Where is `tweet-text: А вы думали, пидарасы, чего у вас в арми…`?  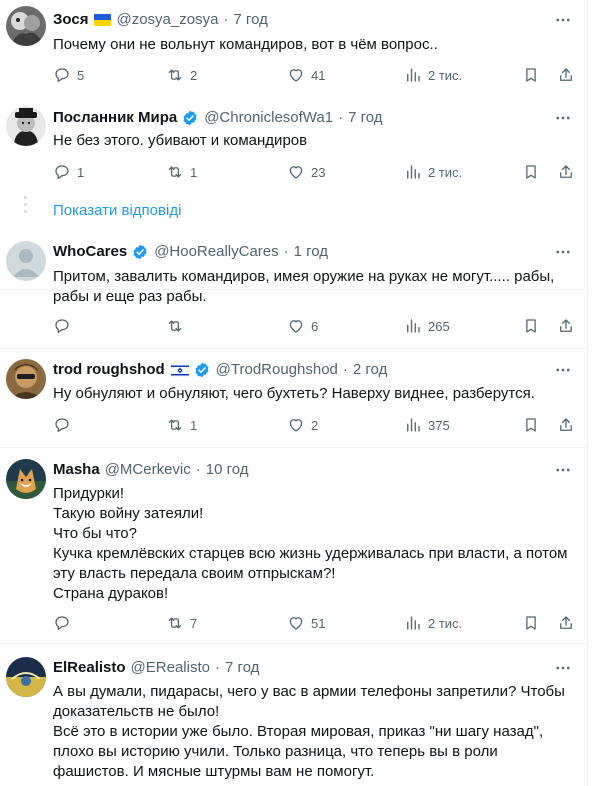 tweet-text: А вы думали, пидарасы, чего у вас в арми… is located at coordinates (313, 732).